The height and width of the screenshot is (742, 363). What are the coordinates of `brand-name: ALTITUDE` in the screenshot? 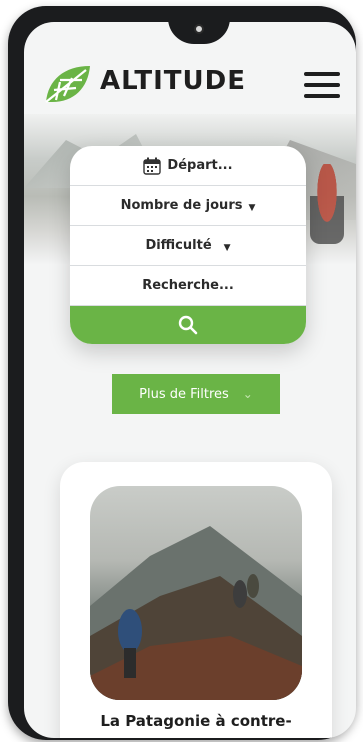 It's located at (173, 81).